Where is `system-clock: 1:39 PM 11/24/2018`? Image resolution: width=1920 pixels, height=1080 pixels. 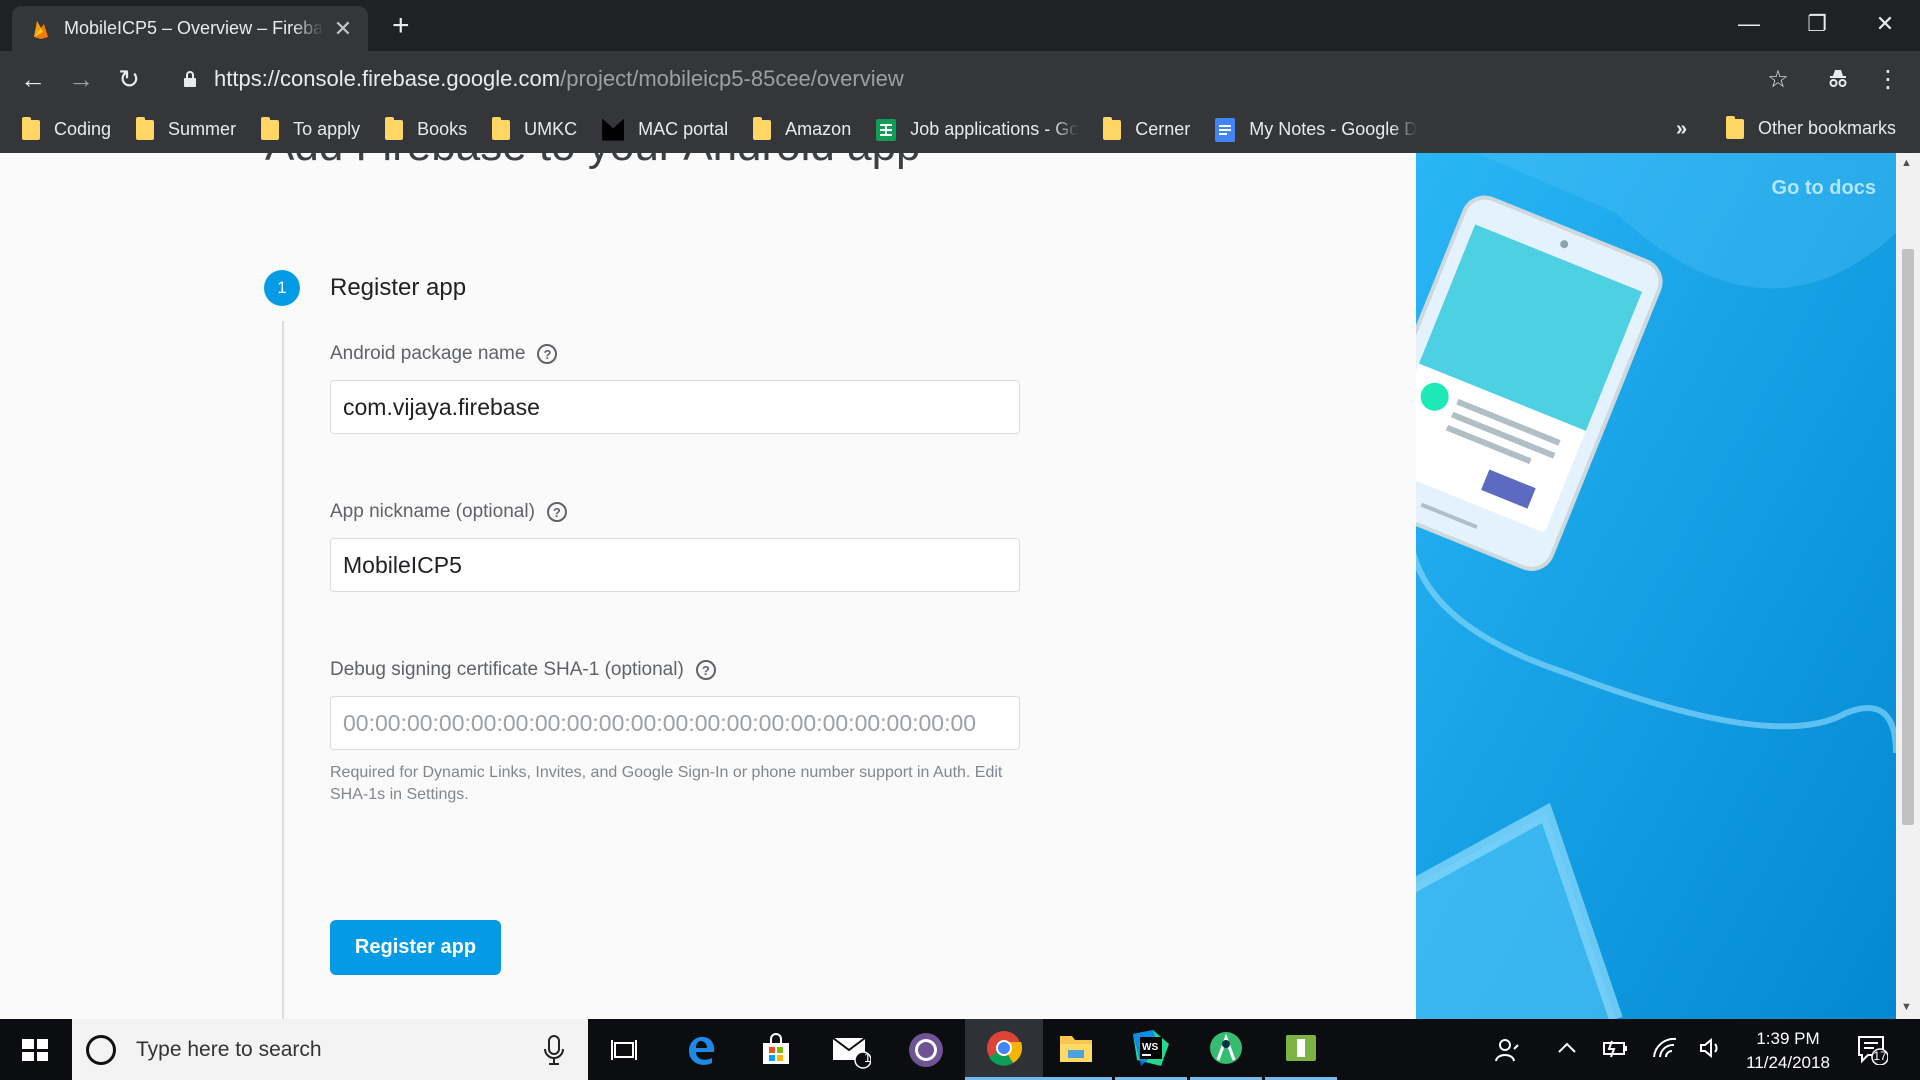
system-clock: 1:39 PM 11/24/2018 is located at coordinates (1788, 1051).